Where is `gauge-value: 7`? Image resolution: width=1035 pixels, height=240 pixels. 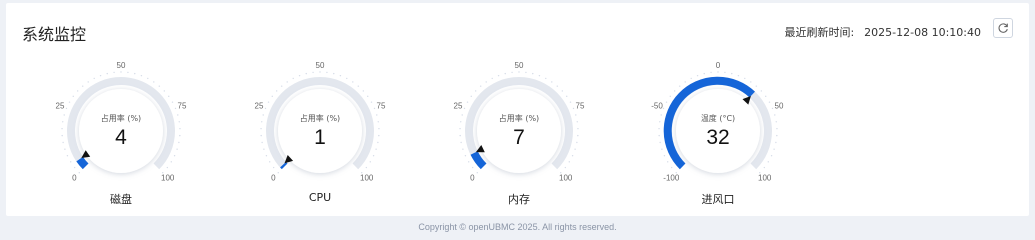 gauge-value: 7 is located at coordinates (519, 137).